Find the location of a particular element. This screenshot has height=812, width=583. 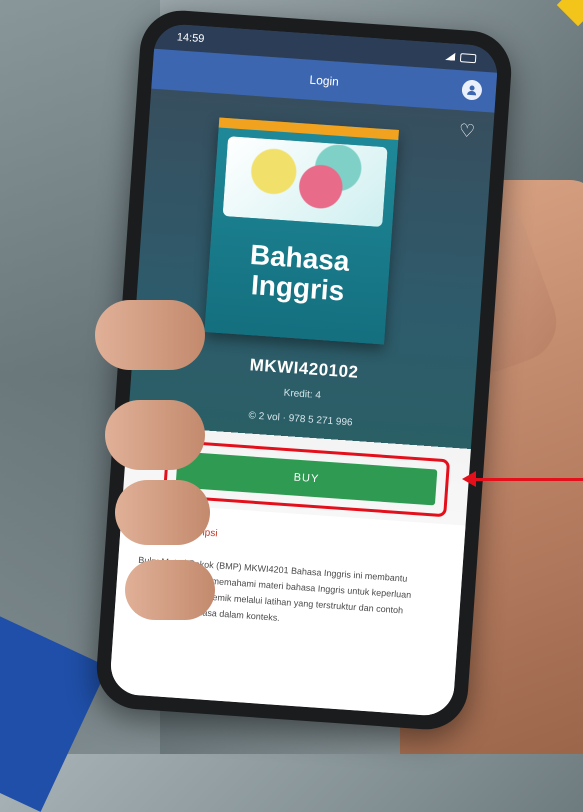

finger-ring is located at coordinates (162, 512).